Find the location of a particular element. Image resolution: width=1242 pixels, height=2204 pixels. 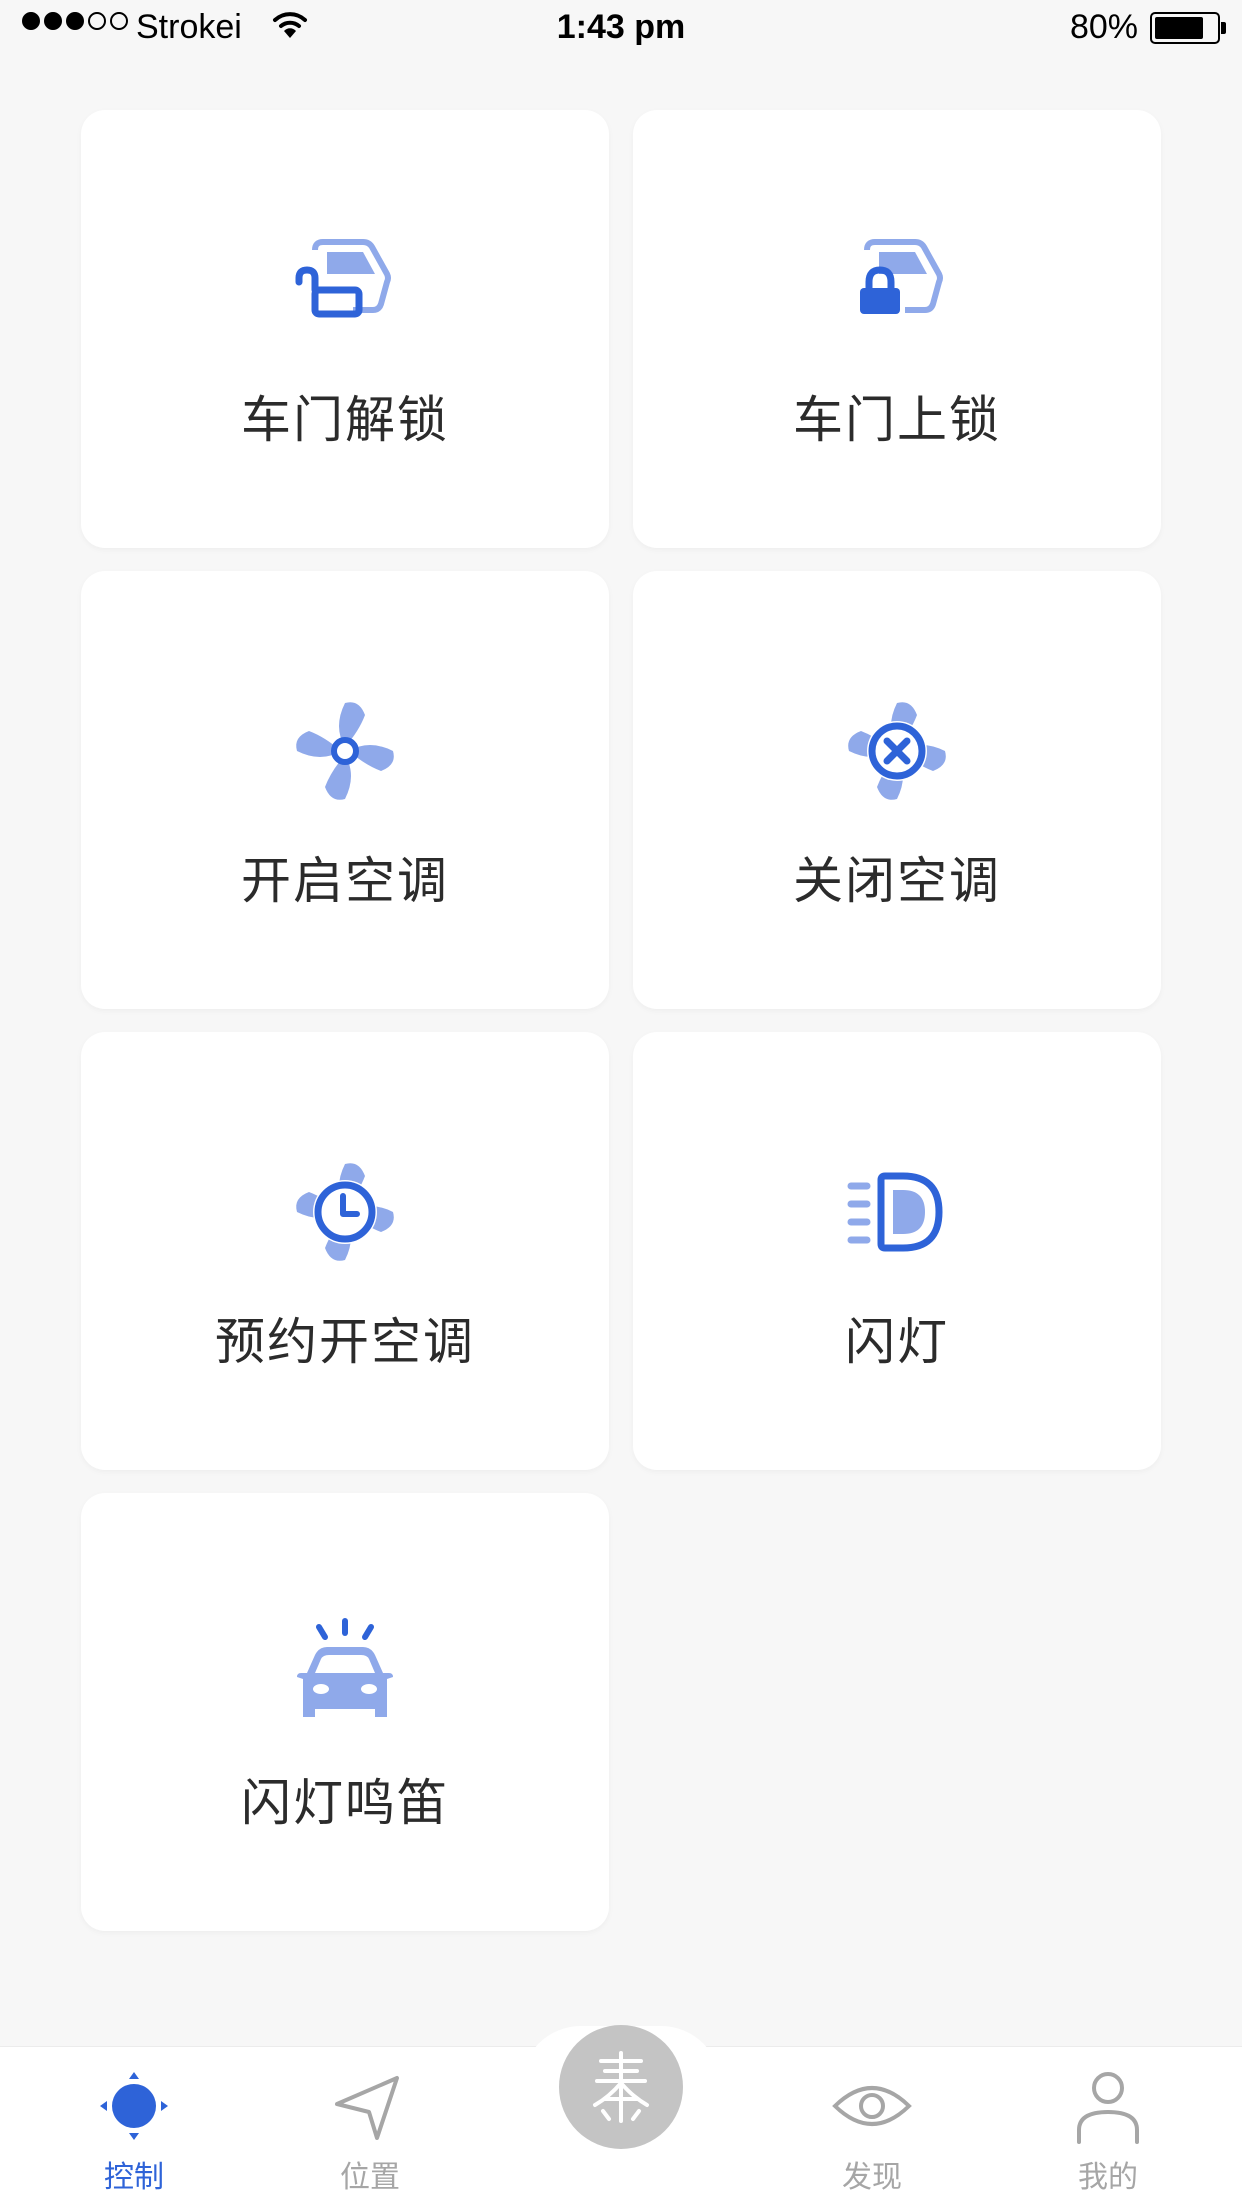

flash-and-honk-button: 闪灯鸣笛 is located at coordinates (345, 1712).